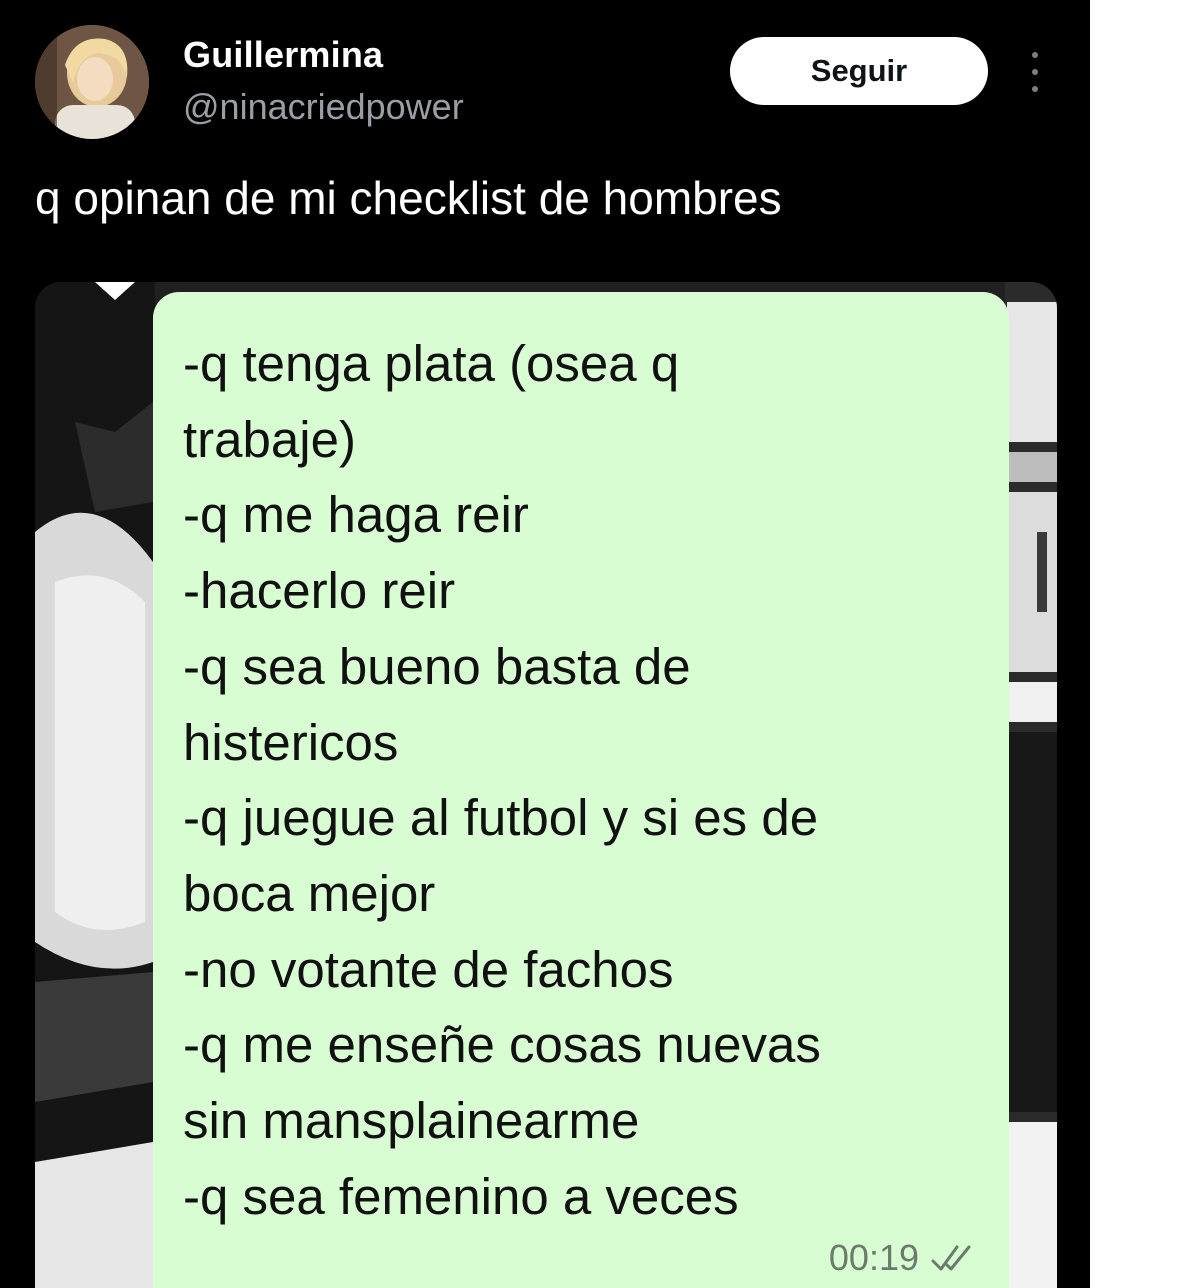  I want to click on checklist-line: trabaje), so click(269, 439).